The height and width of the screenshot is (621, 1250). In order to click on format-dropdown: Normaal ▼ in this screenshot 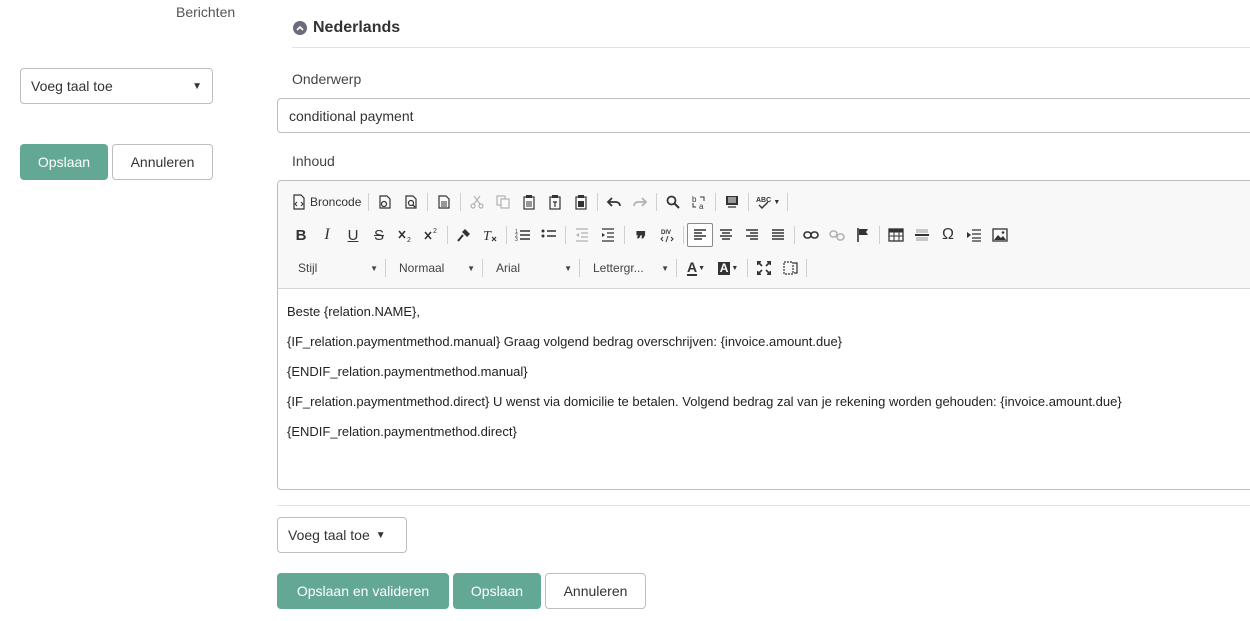, I will do `click(434, 268)`.